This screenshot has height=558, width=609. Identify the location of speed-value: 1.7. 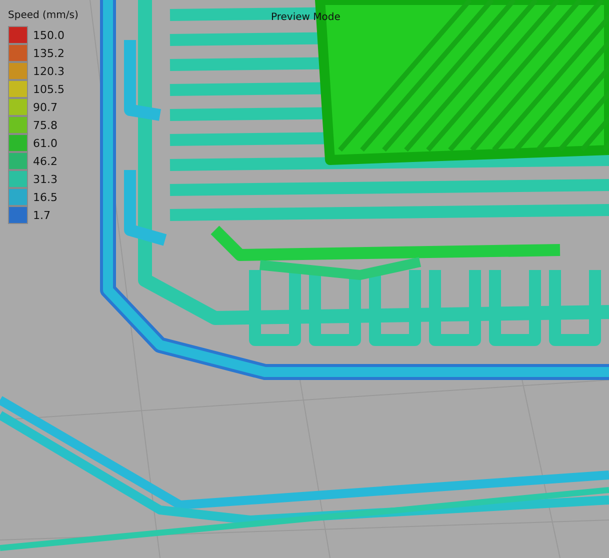
(41, 215).